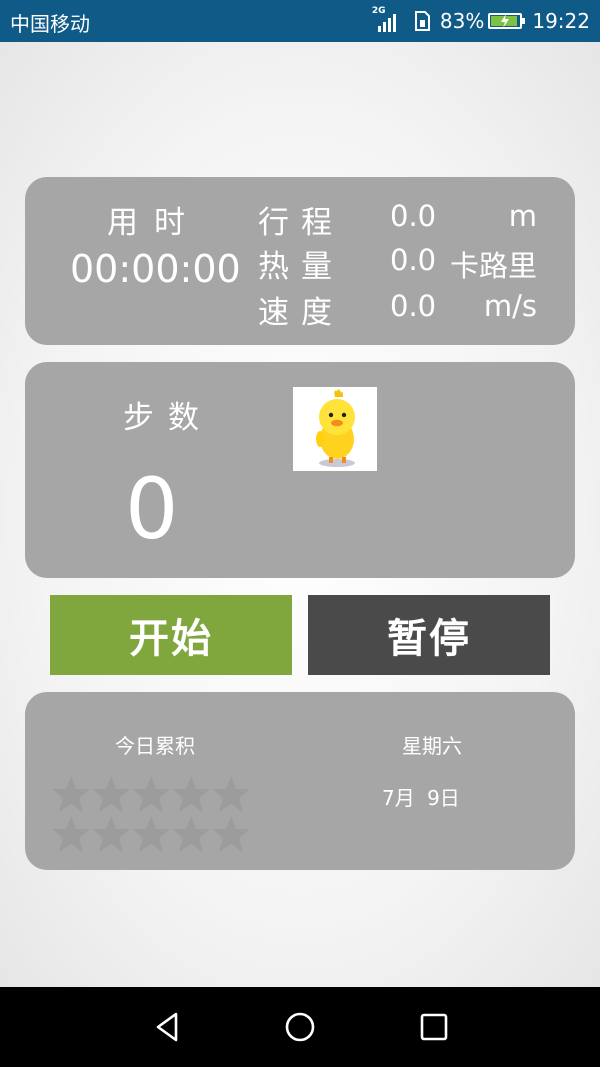  I want to click on recent-square-icon, so click(434, 1027).